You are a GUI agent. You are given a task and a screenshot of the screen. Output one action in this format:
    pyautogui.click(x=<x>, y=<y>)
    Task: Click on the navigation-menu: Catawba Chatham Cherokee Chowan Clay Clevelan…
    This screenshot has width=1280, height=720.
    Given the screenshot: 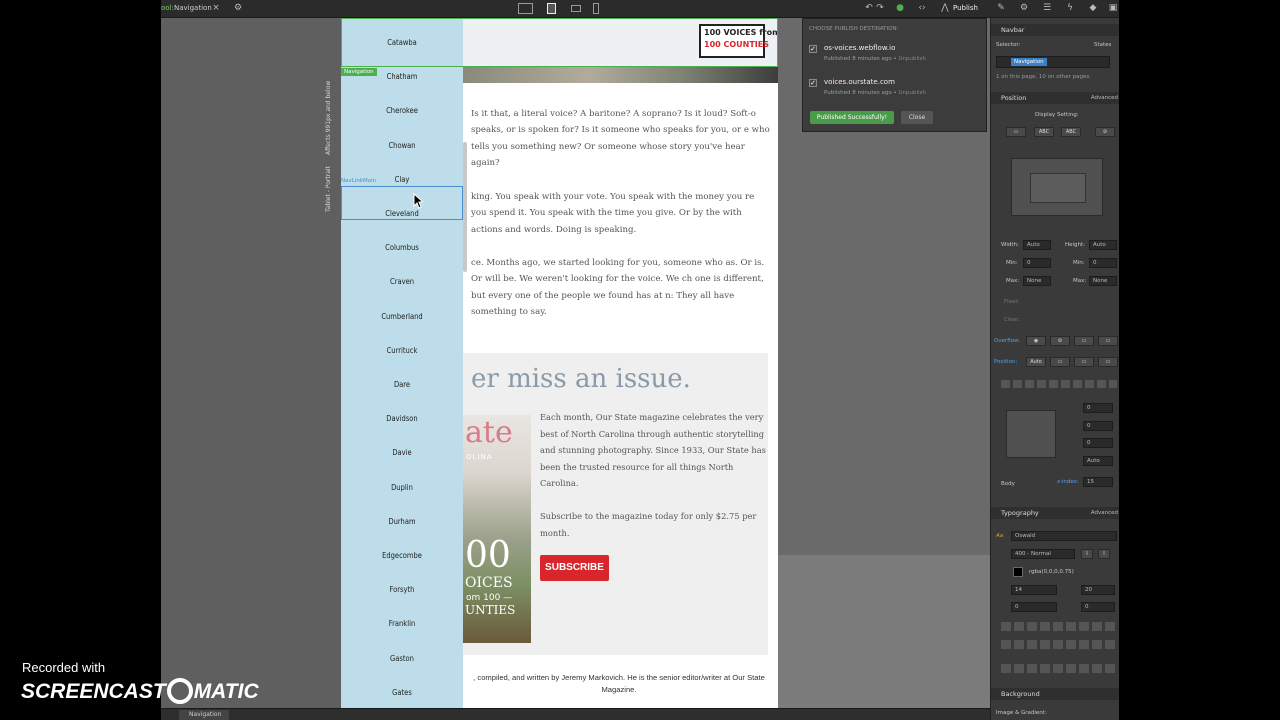 What is the action you would take?
    pyautogui.click(x=402, y=363)
    